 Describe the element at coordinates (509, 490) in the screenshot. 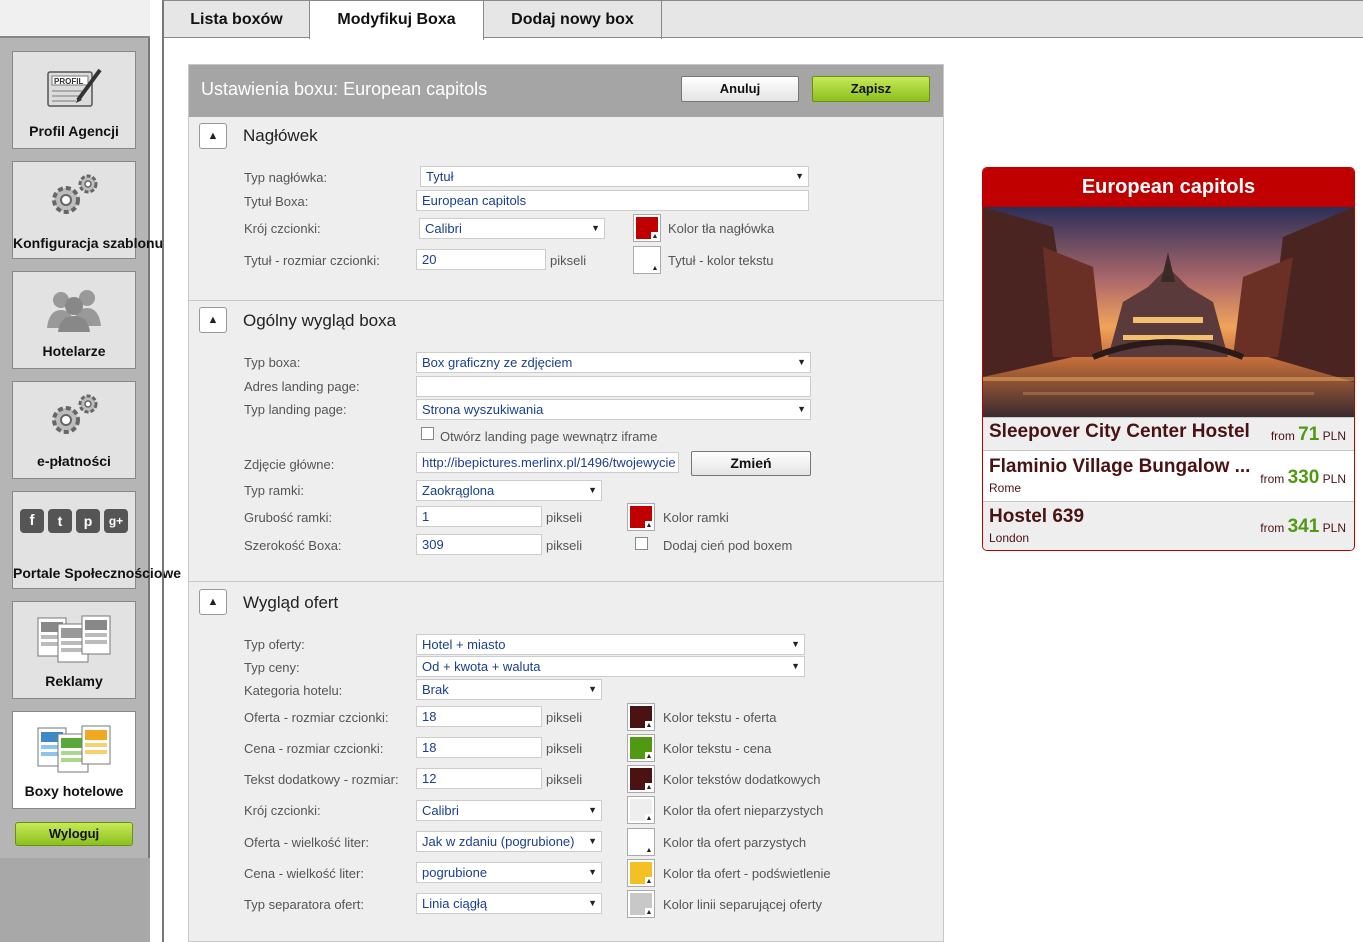

I see `frame-type-select: Zaokrąglona ▼` at that location.